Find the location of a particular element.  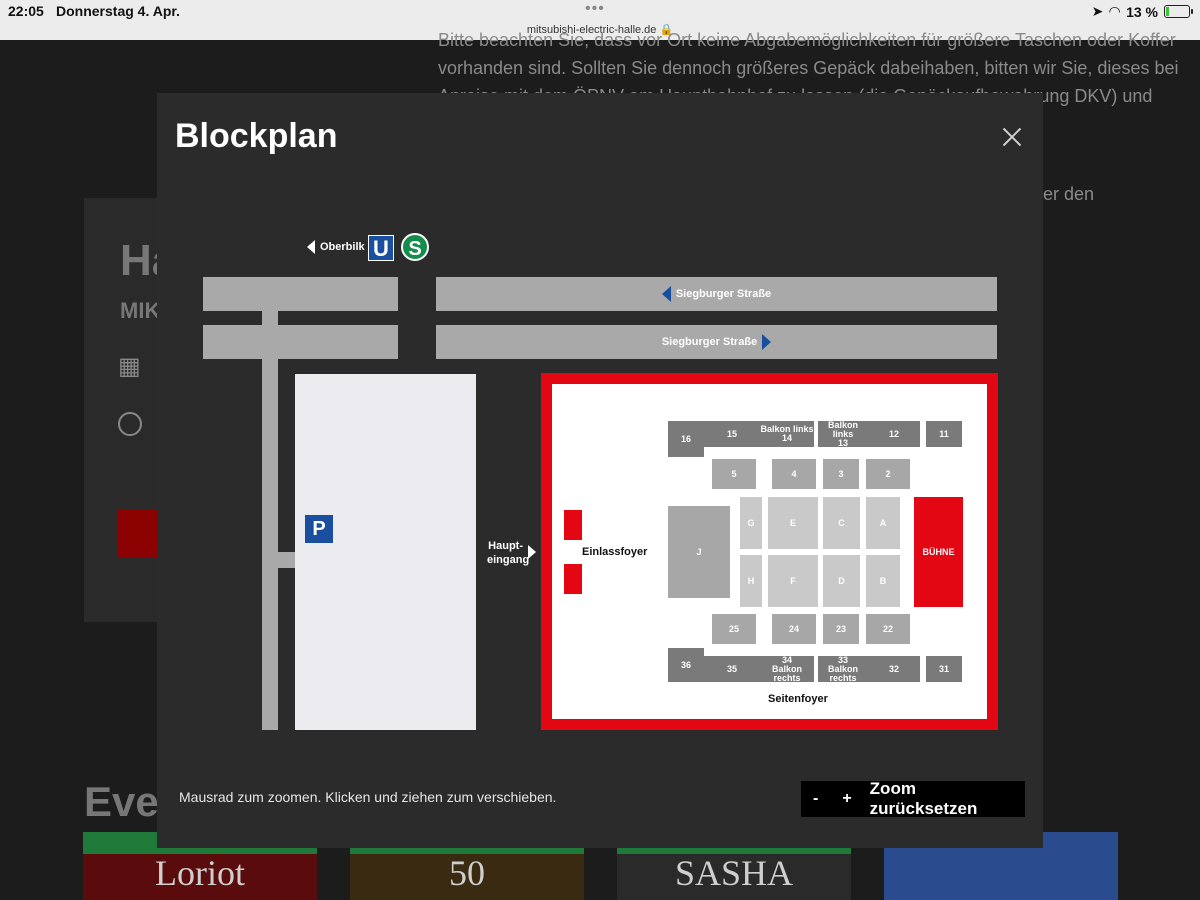

stage-label: BÜHNE is located at coordinates (938, 551).